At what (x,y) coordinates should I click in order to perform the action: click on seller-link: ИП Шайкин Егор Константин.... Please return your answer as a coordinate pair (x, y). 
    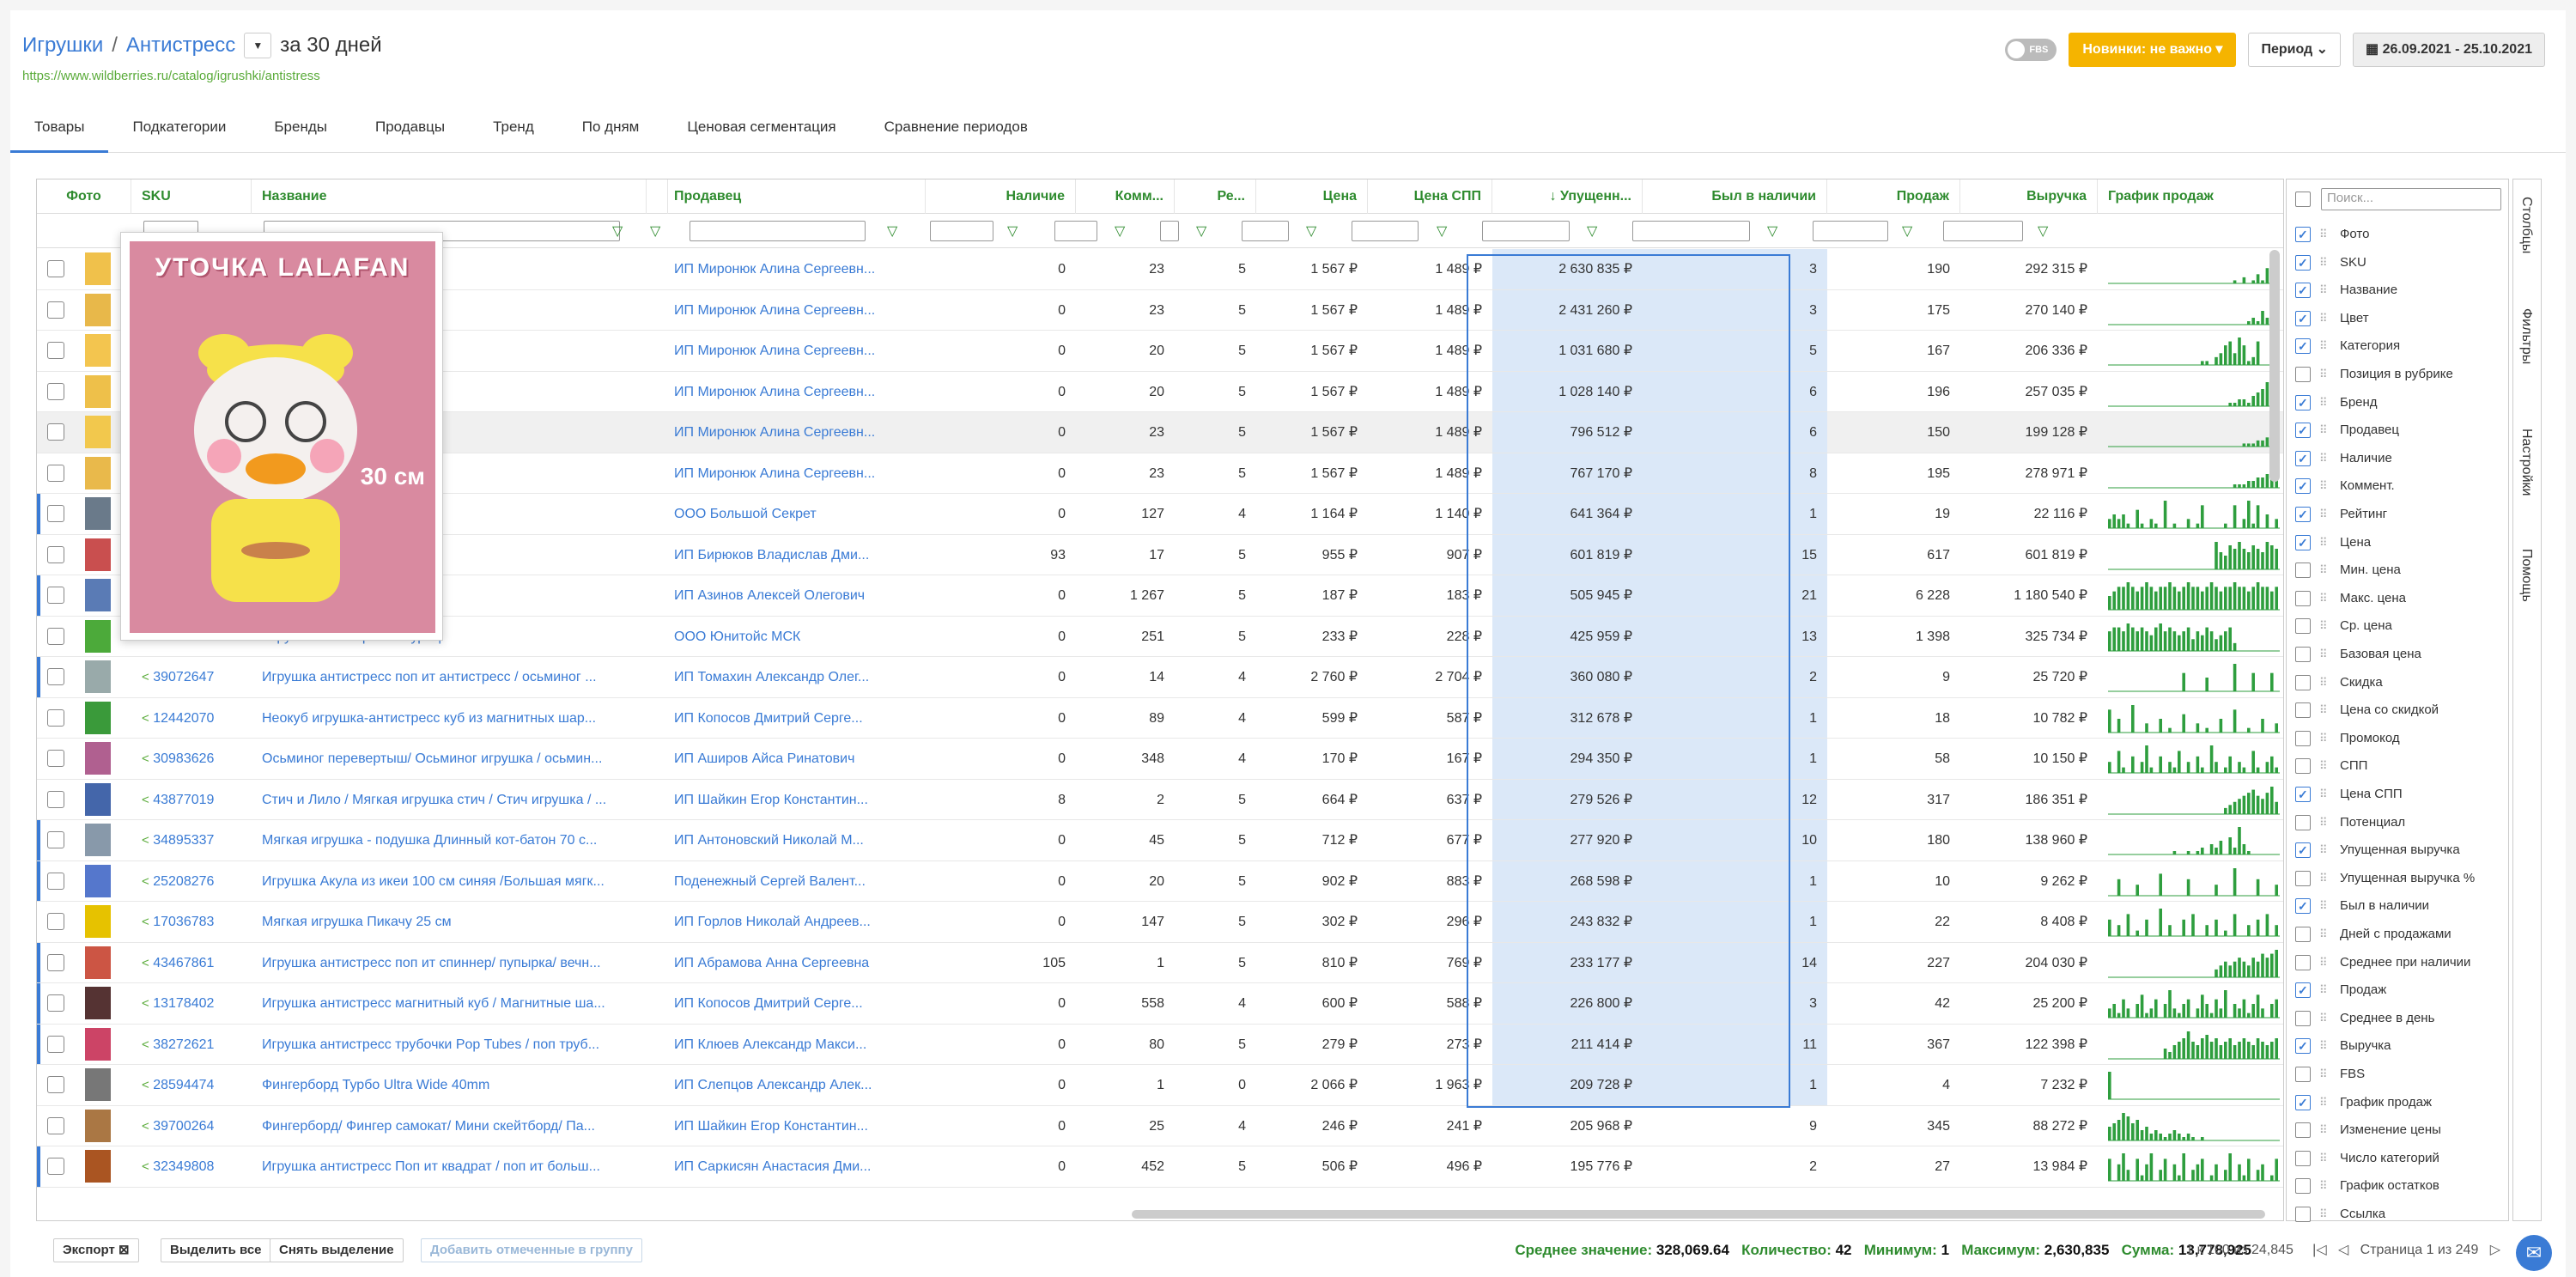
    Looking at the image, I should click on (795, 800).